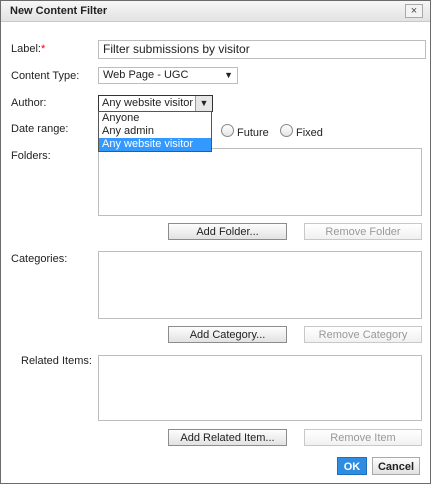 The image size is (431, 484). Describe the element at coordinates (309, 133) in the screenshot. I see `fixed-radio-label: Fixed` at that location.